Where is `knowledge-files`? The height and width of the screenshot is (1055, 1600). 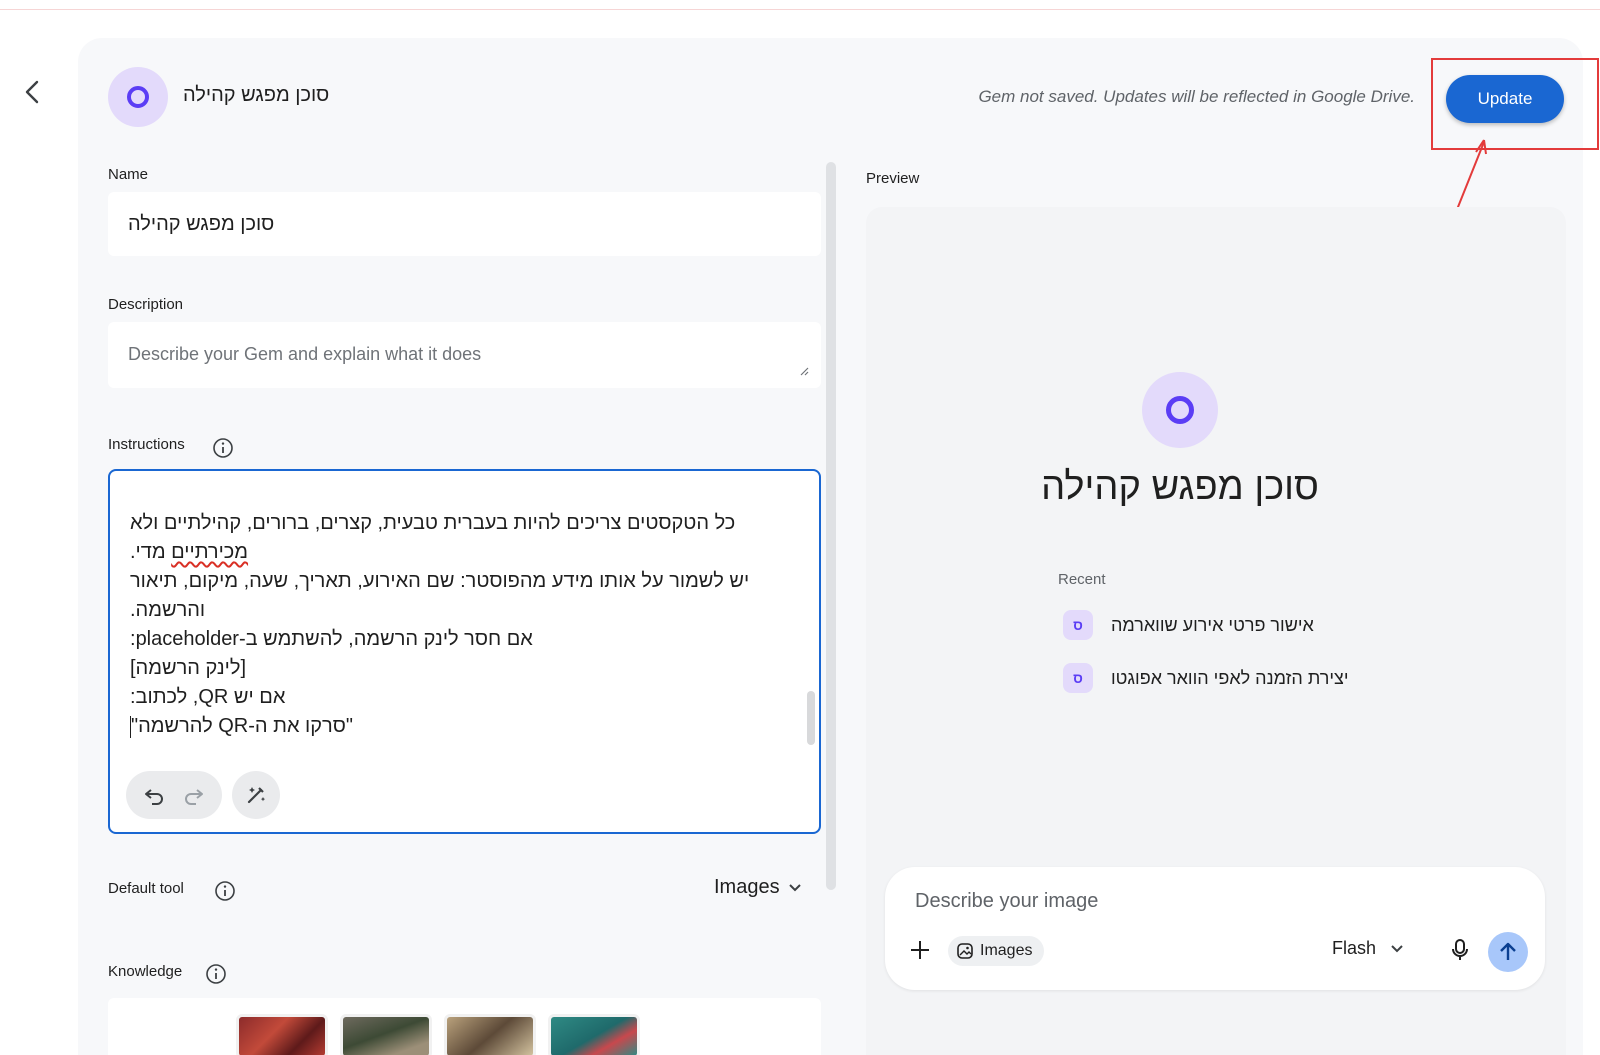
knowledge-files is located at coordinates (464, 1026).